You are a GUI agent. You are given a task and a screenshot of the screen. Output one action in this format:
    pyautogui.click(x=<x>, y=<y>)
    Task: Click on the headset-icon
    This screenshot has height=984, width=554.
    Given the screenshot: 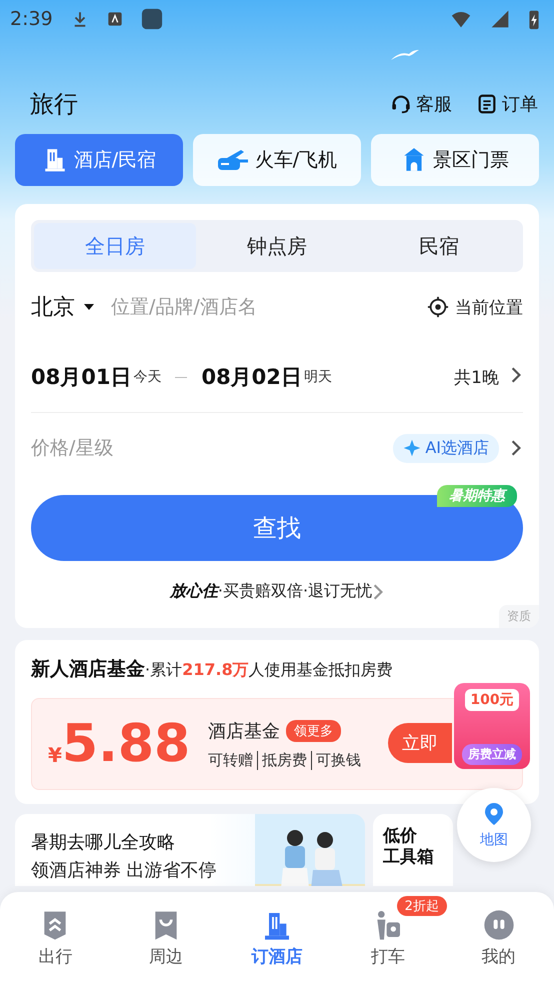 What is the action you would take?
    pyautogui.click(x=401, y=104)
    